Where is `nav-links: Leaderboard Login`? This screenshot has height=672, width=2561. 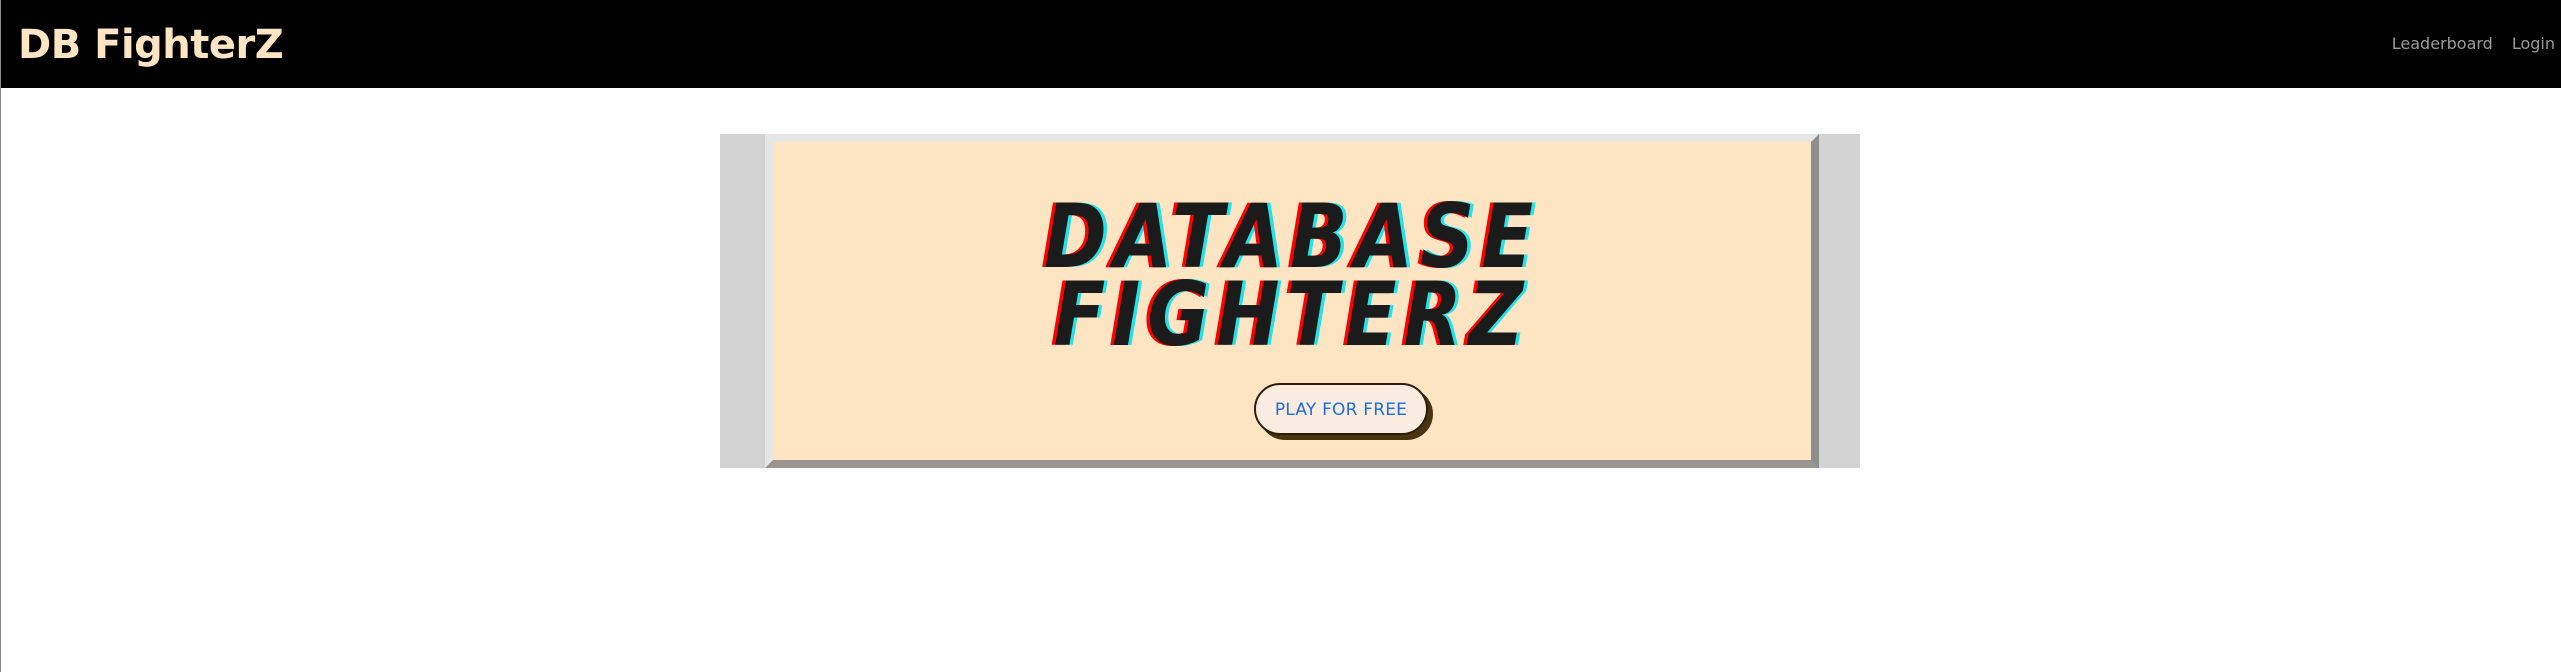 nav-links: Leaderboard Login is located at coordinates (2473, 44).